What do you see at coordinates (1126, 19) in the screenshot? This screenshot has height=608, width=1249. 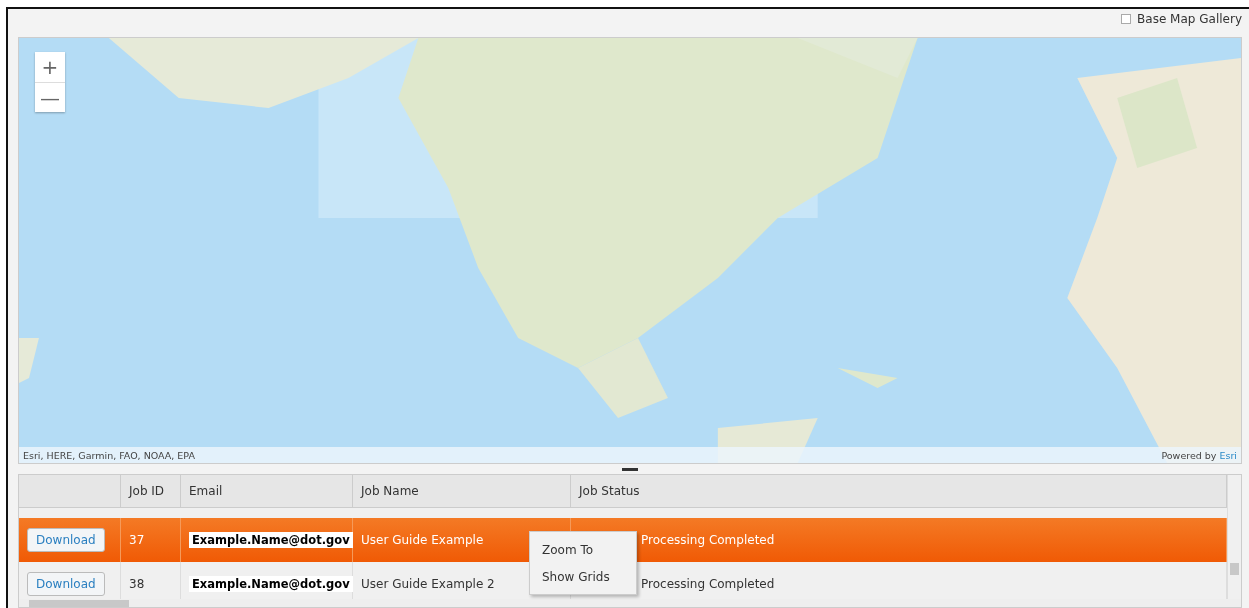 I see `checkbox` at bounding box center [1126, 19].